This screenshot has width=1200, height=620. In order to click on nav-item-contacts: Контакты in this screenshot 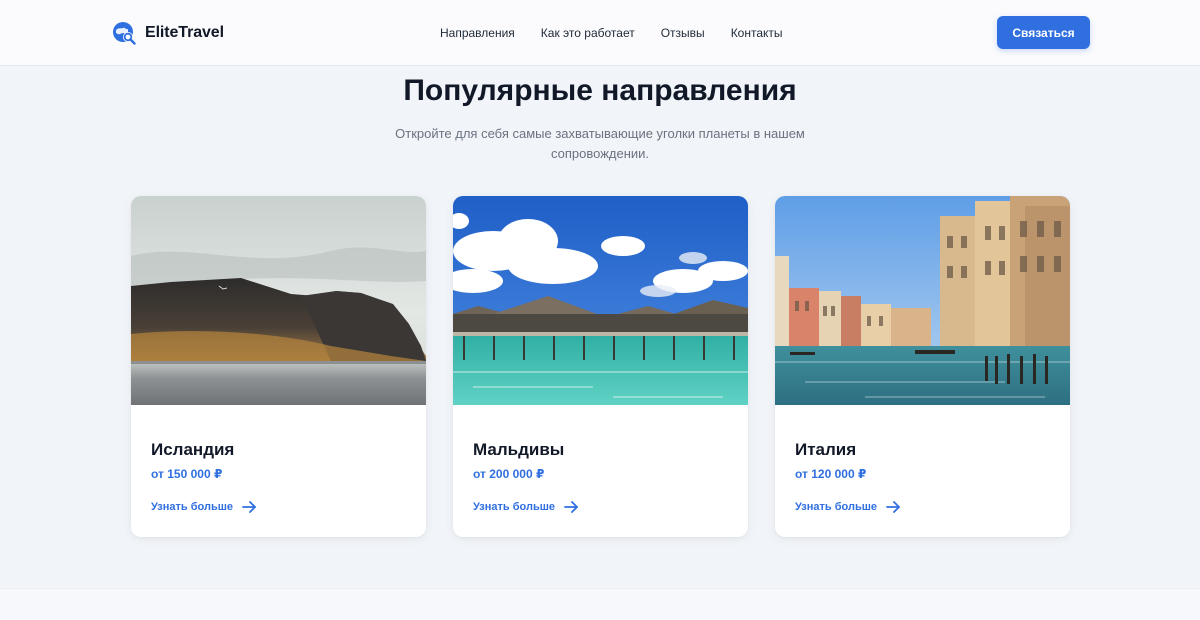, I will do `click(757, 33)`.